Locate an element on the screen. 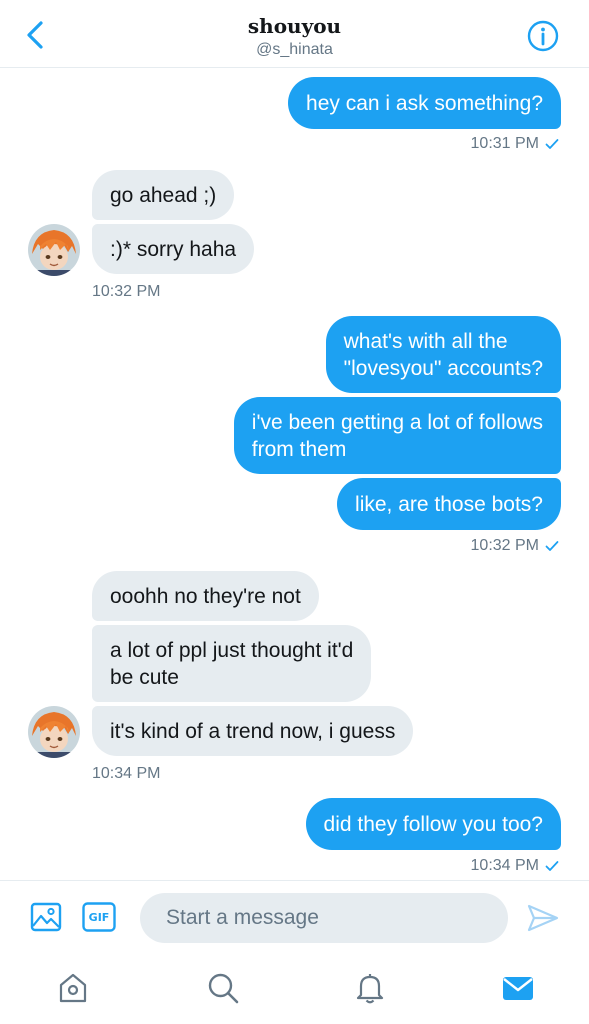 This screenshot has height=1024, width=589. sent-message: hey can i ask something? is located at coordinates (424, 103).